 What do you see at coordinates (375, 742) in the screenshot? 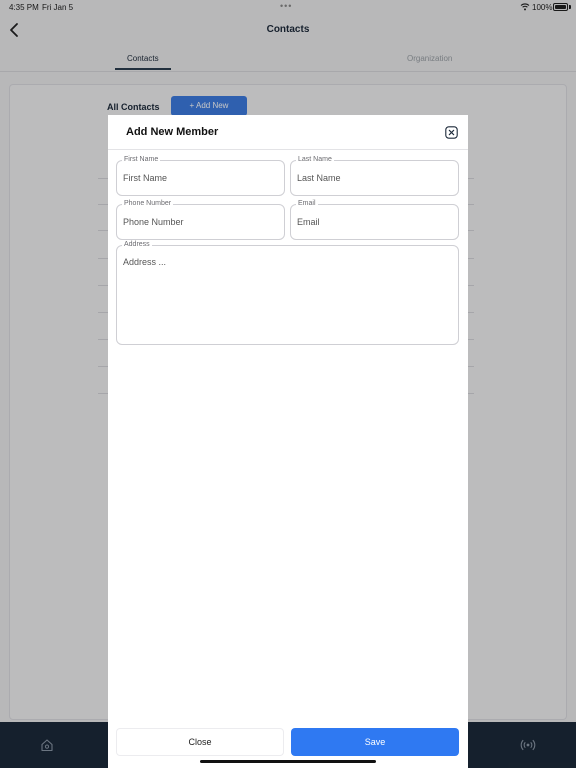
I see `save-button: Save` at bounding box center [375, 742].